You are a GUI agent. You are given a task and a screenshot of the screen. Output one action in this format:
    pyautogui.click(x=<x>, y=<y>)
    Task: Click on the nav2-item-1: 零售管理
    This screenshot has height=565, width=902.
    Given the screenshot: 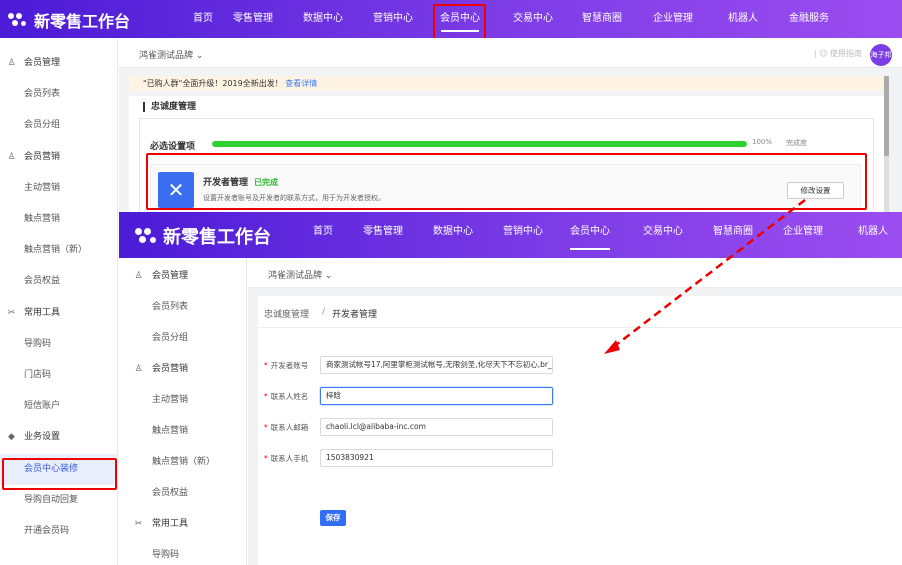 What is the action you would take?
    pyautogui.click(x=383, y=235)
    